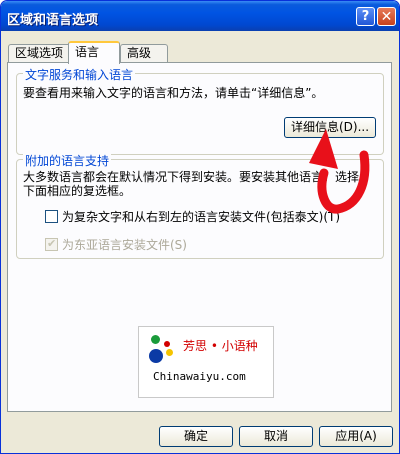  I want to click on watermark-logo: 芳思 • 小语种 Chinawaiyu.com, so click(206, 362).